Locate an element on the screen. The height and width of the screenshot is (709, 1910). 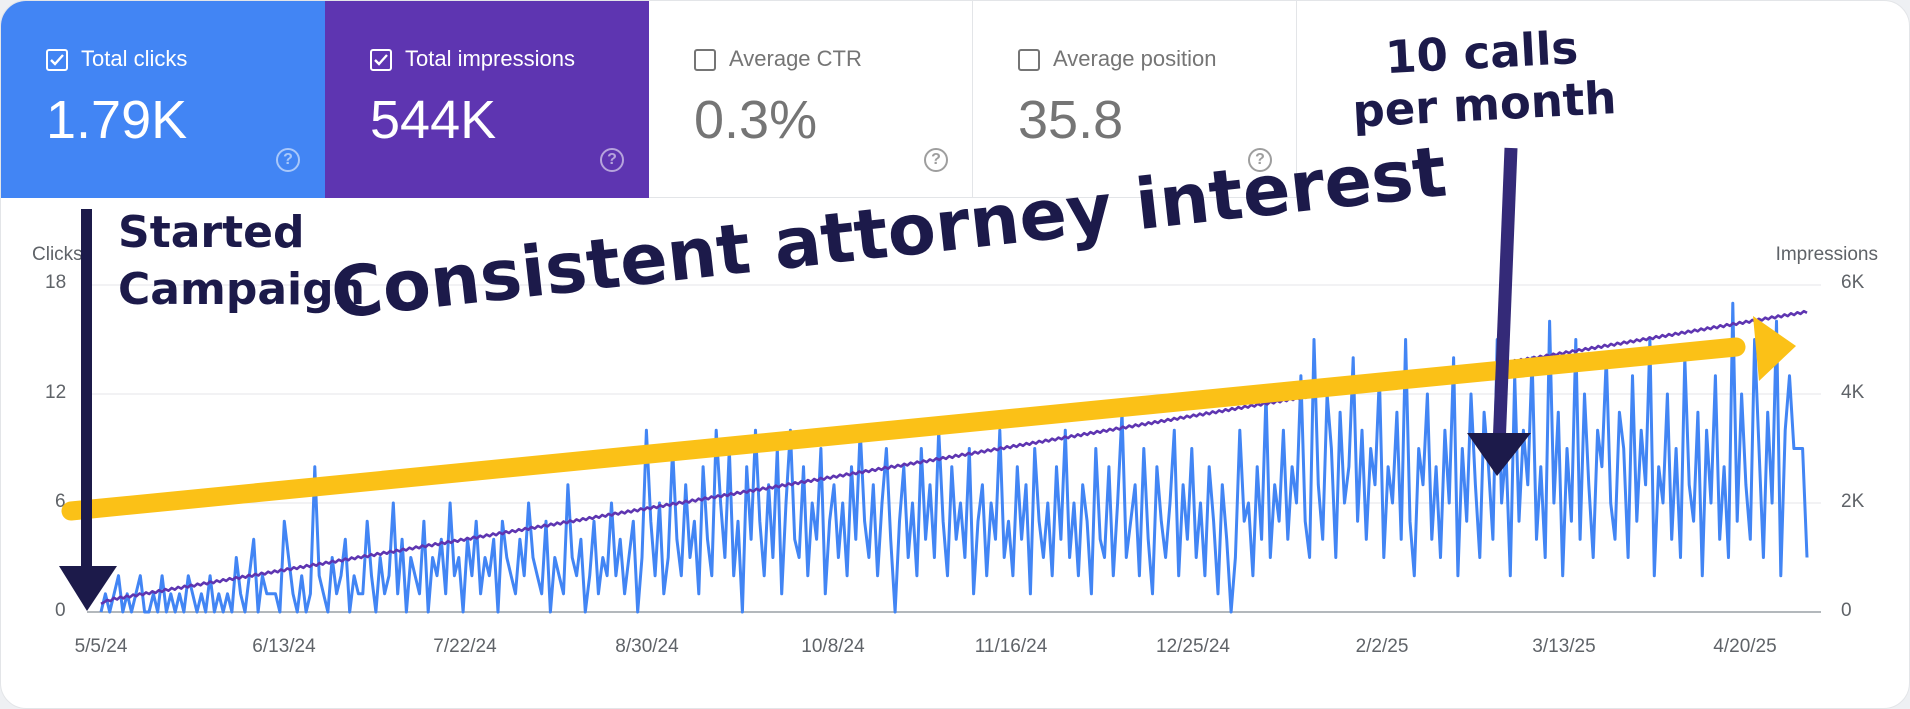
annotation-calls: 10 calls per month is located at coordinates (1484, 79).